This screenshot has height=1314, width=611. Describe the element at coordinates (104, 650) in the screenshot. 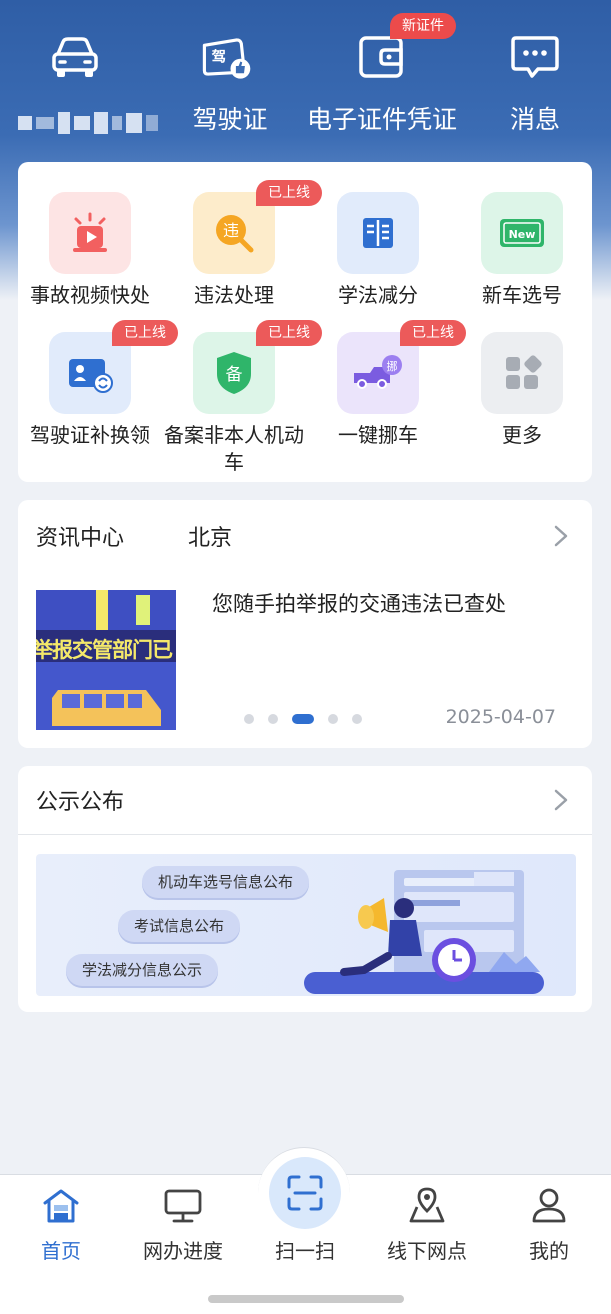

I see `news-thumbnail-text: 举报交管部门已` at that location.